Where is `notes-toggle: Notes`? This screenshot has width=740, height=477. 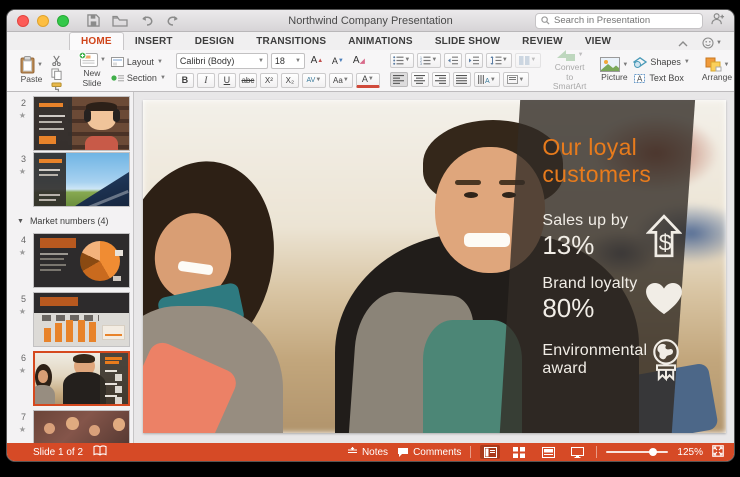
notes-toggle: Notes is located at coordinates (367, 452).